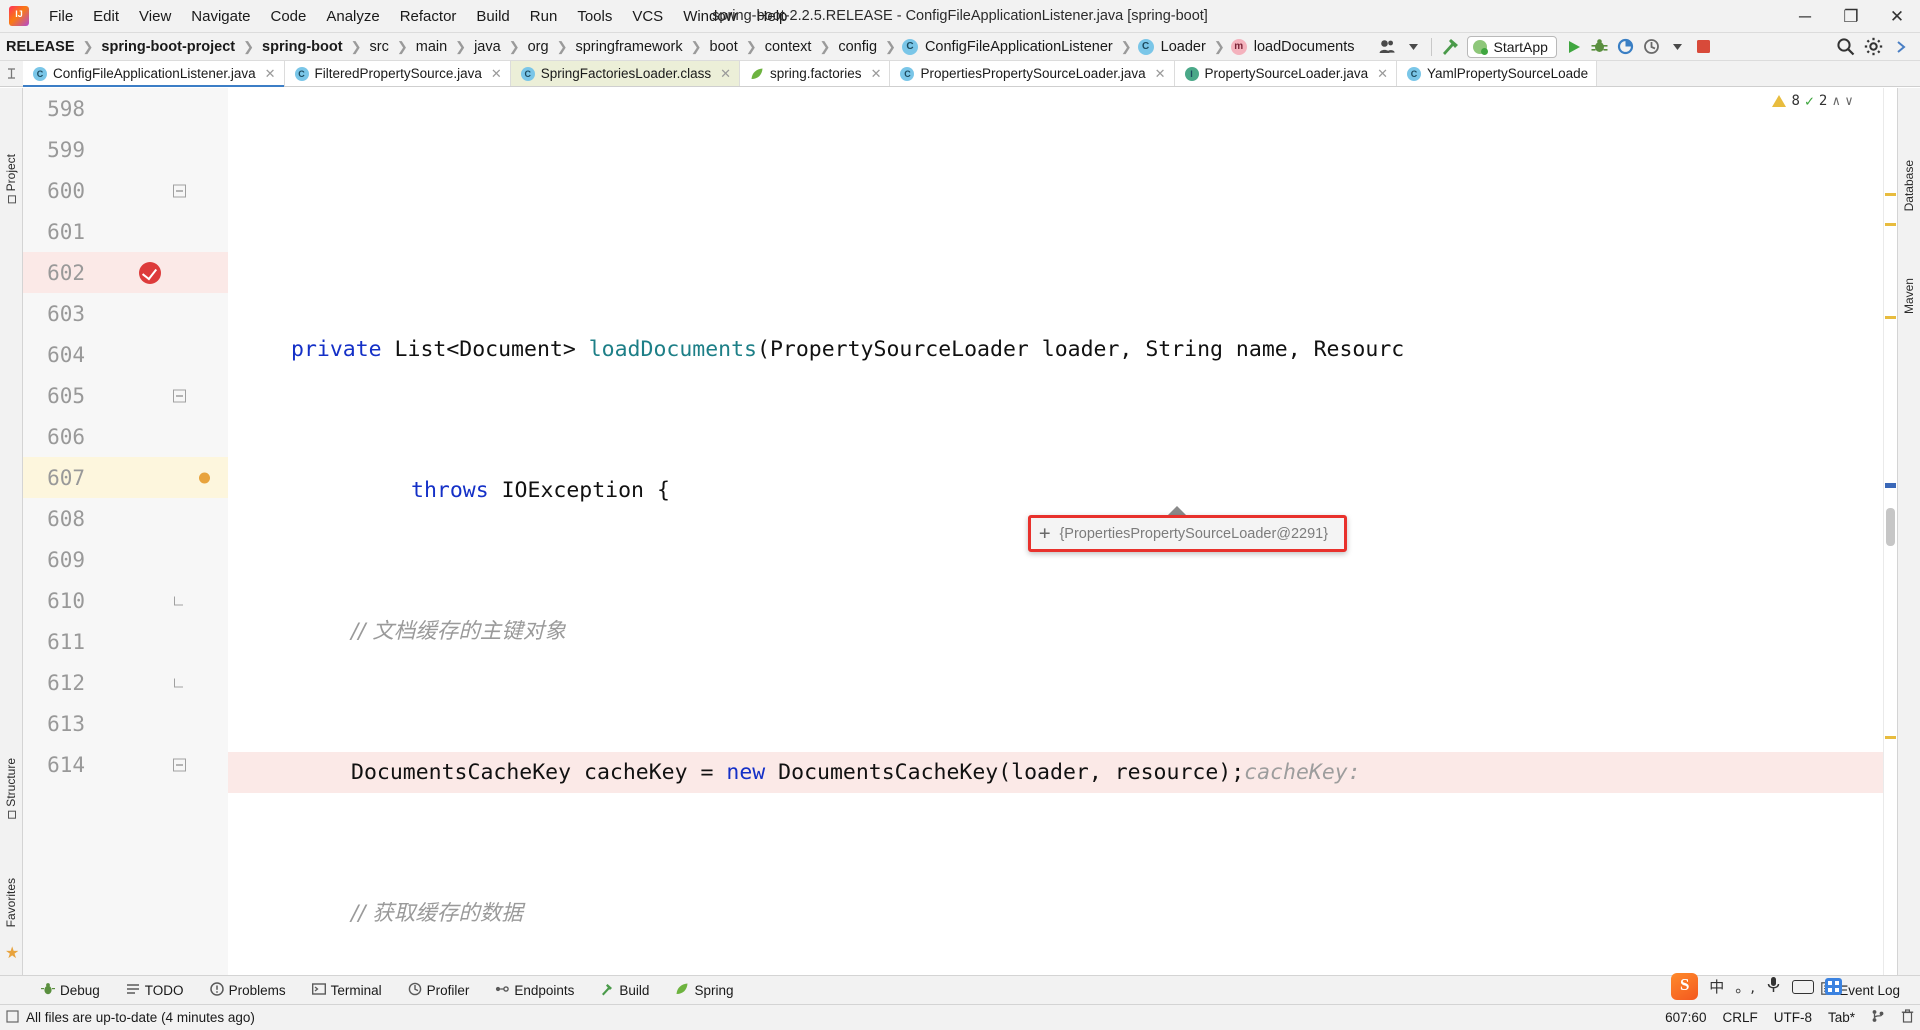  What do you see at coordinates (1044, 533) in the screenshot?
I see `expand-icon: +` at bounding box center [1044, 533].